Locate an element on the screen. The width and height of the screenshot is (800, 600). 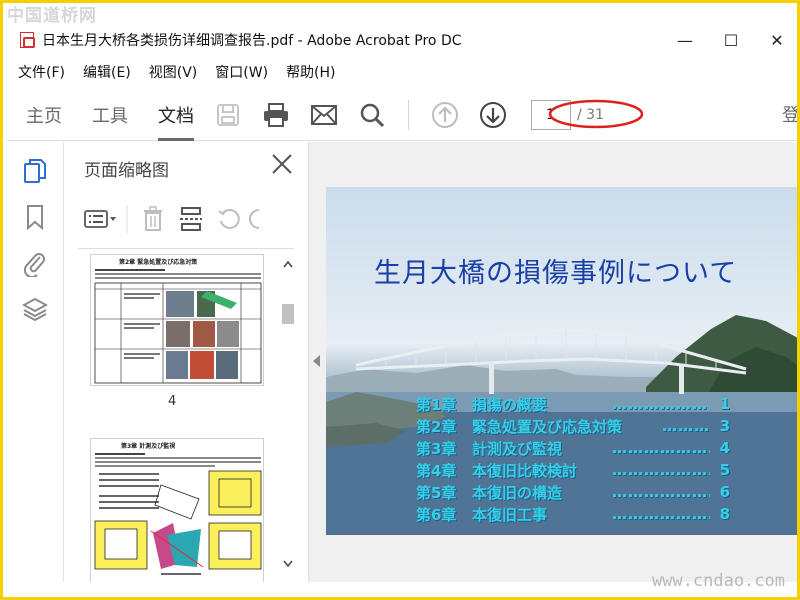
toc-row: 第4章 本復旧比較検討 ………………… 5 is located at coordinates (573, 470).